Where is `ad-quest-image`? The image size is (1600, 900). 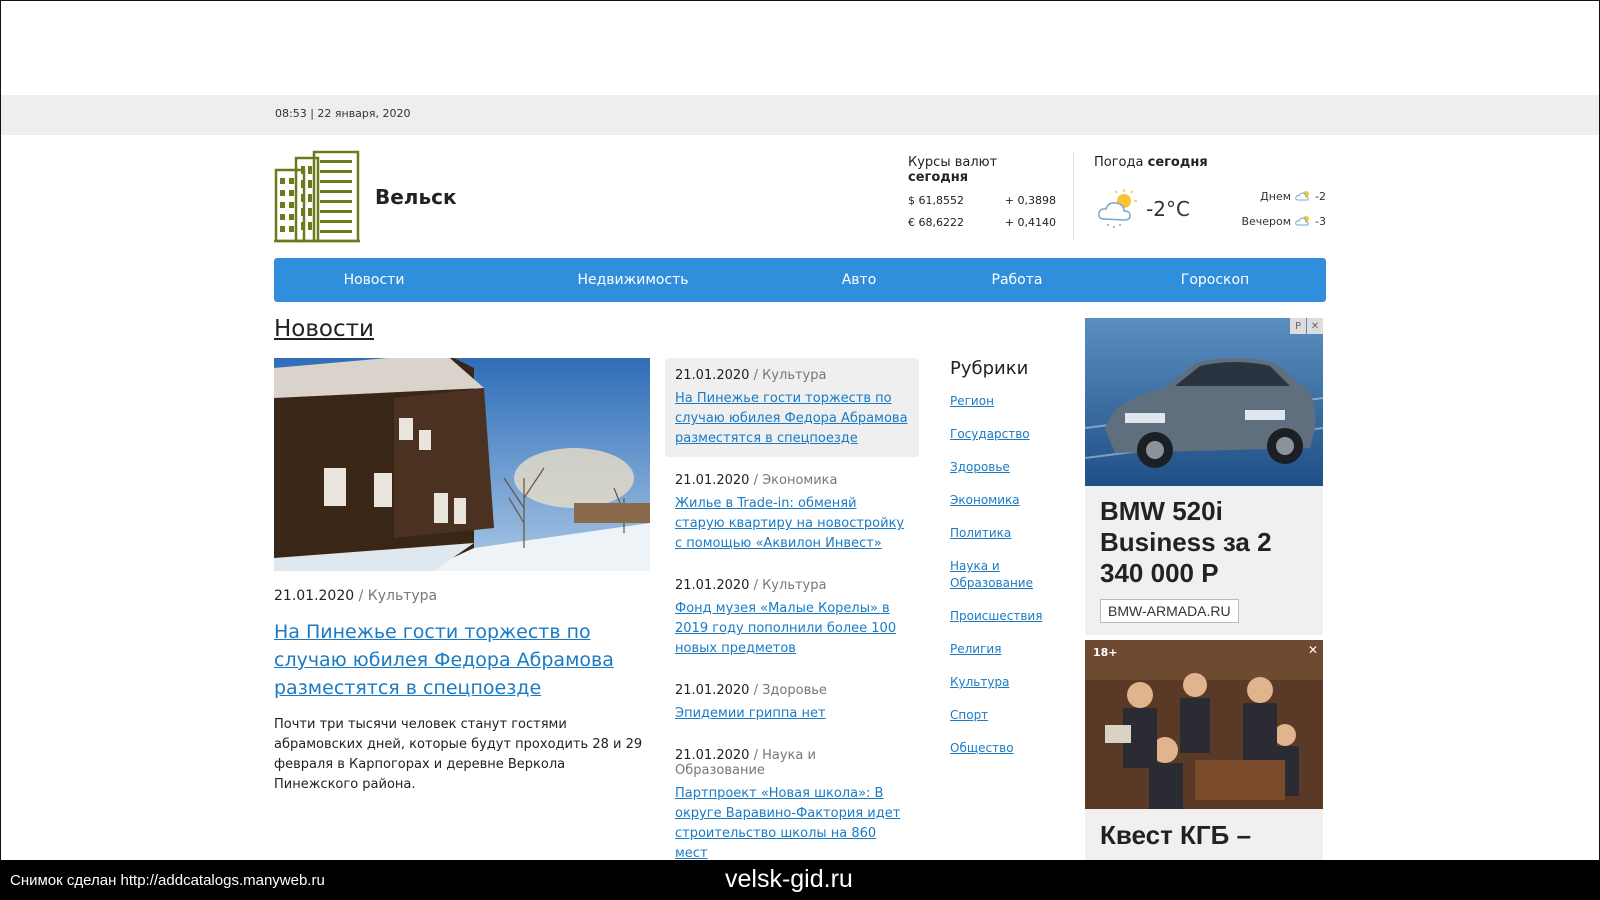 ad-quest-image is located at coordinates (1204, 724).